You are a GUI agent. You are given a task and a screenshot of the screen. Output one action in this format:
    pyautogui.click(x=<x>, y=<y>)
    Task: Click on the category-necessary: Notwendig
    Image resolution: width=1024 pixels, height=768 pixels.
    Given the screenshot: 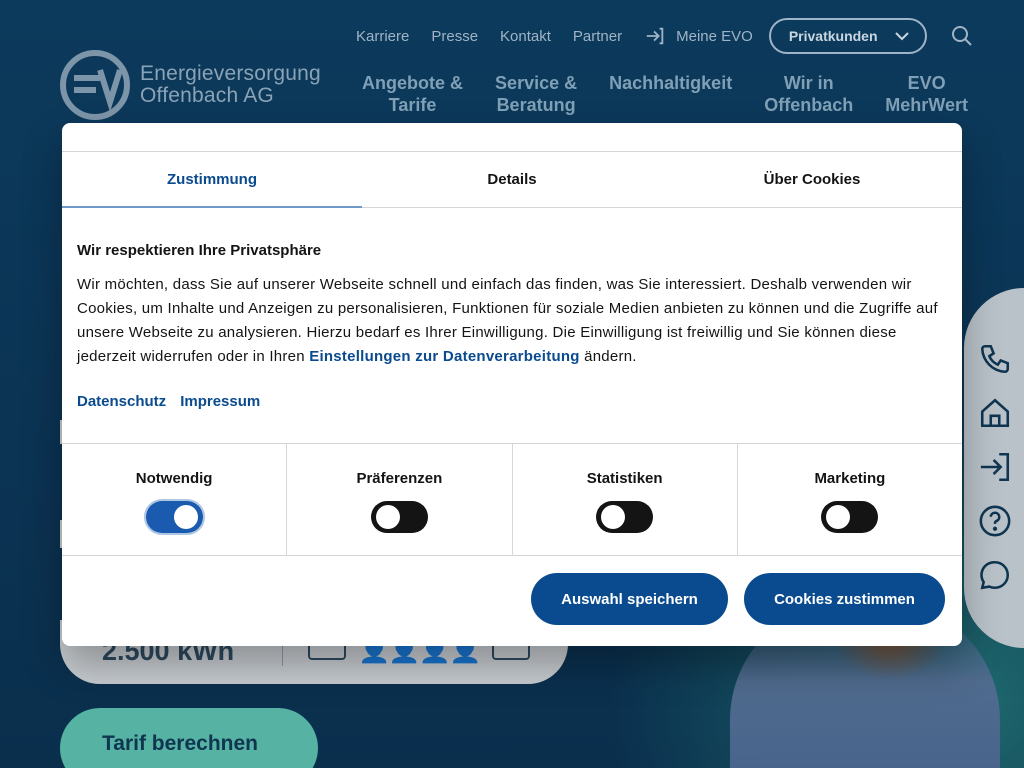 What is the action you would take?
    pyautogui.click(x=175, y=499)
    